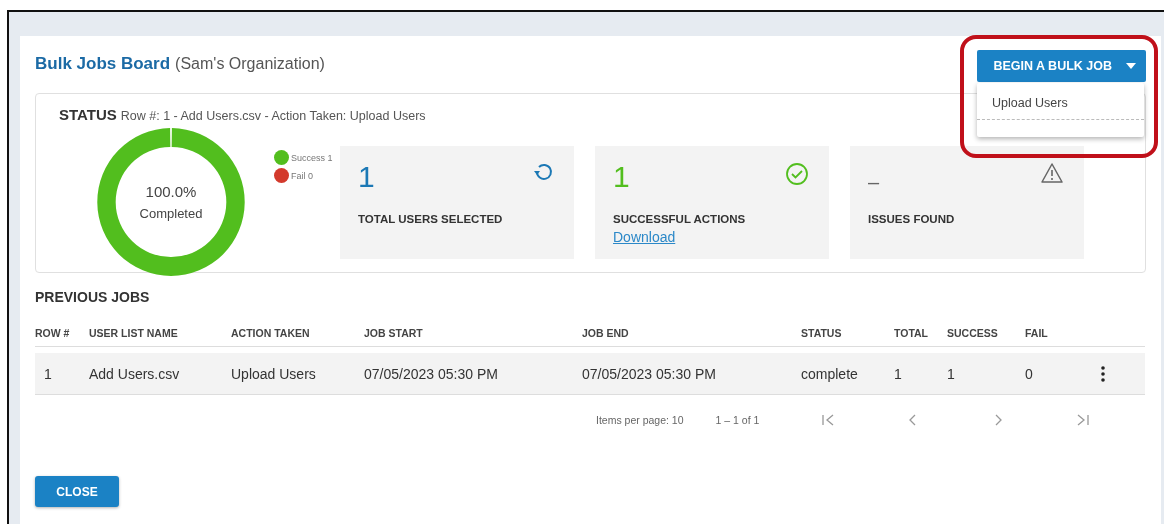 The width and height of the screenshot is (1164, 524). I want to click on legend-label: Success 1, so click(312, 157).